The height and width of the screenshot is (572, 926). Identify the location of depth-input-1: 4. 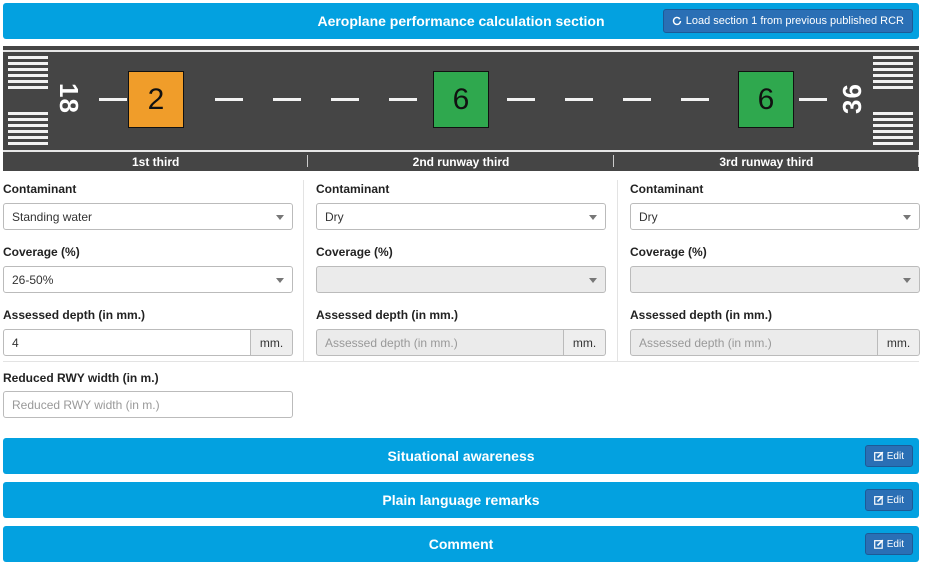
(127, 342).